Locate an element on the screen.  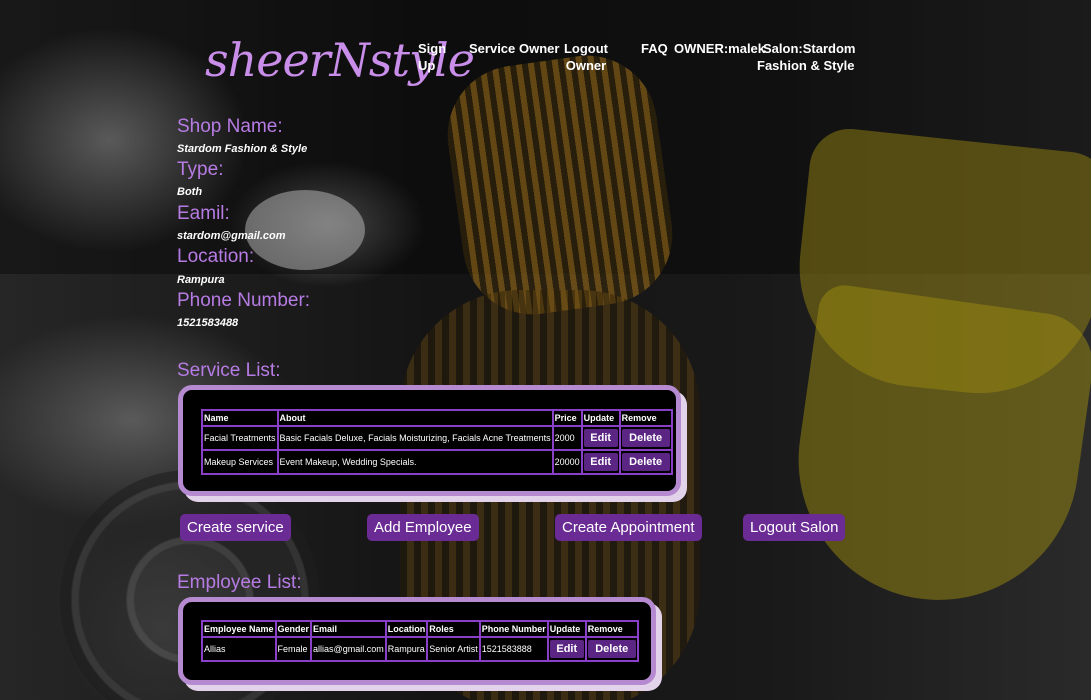
service-price-cell: 20000 is located at coordinates (567, 462).